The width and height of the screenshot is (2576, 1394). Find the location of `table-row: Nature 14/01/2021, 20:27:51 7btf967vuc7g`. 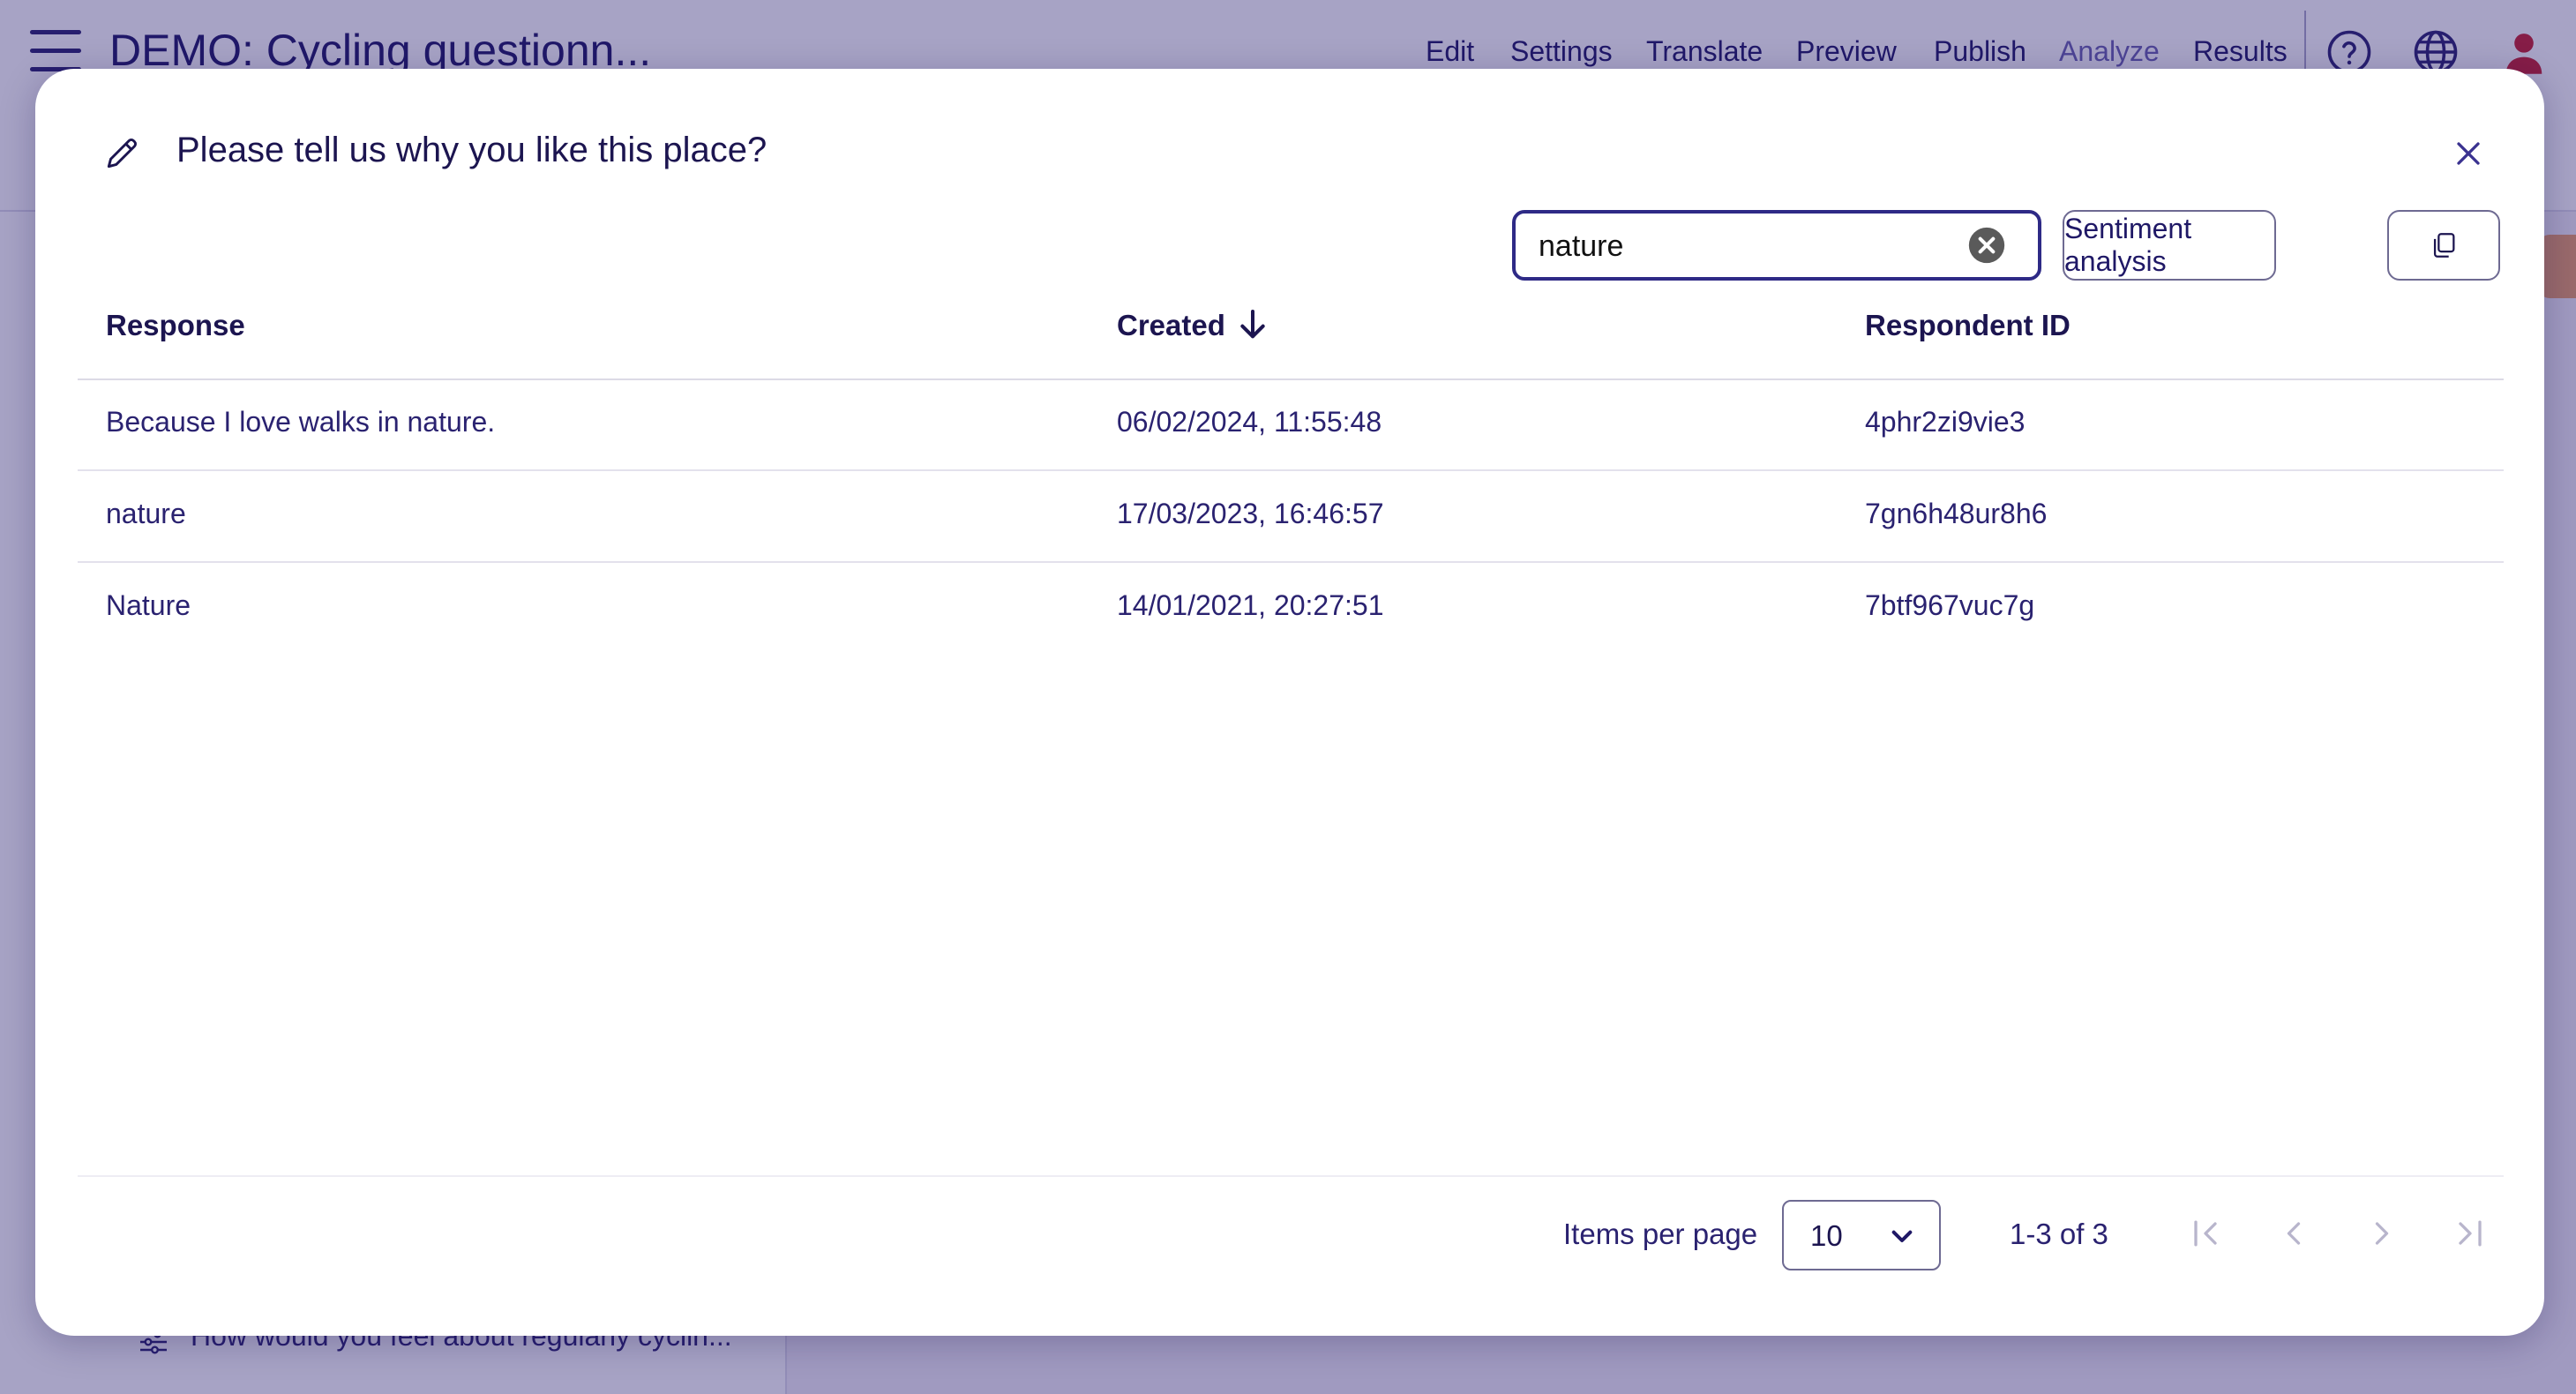

table-row: Nature 14/01/2021, 20:27:51 7btf967vuc7g is located at coordinates (1291, 609).